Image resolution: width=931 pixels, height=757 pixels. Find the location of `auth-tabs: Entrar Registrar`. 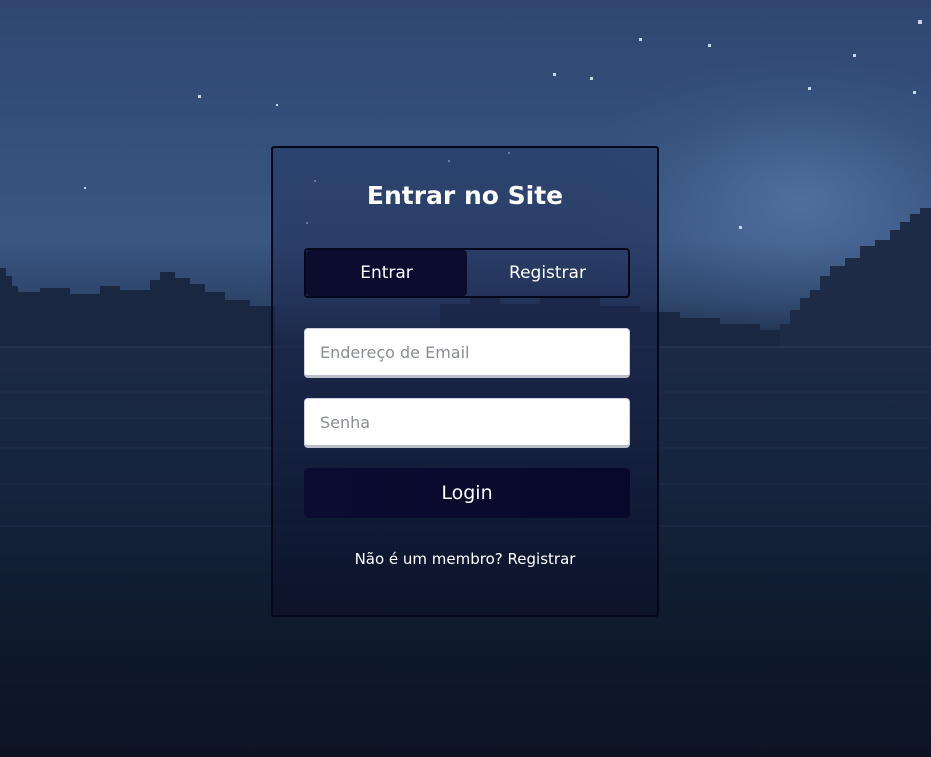

auth-tabs: Entrar Registrar is located at coordinates (467, 273).